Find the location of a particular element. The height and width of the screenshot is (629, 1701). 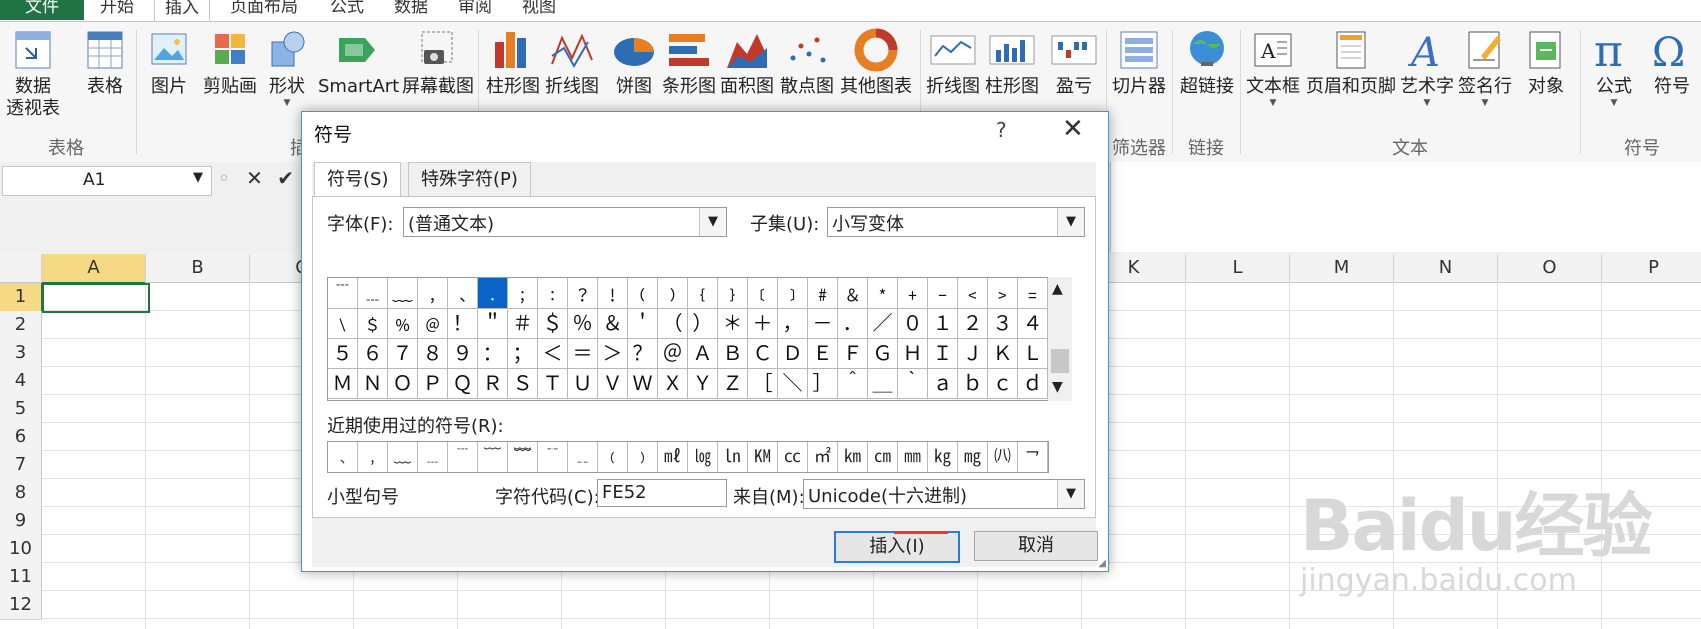

symbol-cell: Ｊ is located at coordinates (973, 353).